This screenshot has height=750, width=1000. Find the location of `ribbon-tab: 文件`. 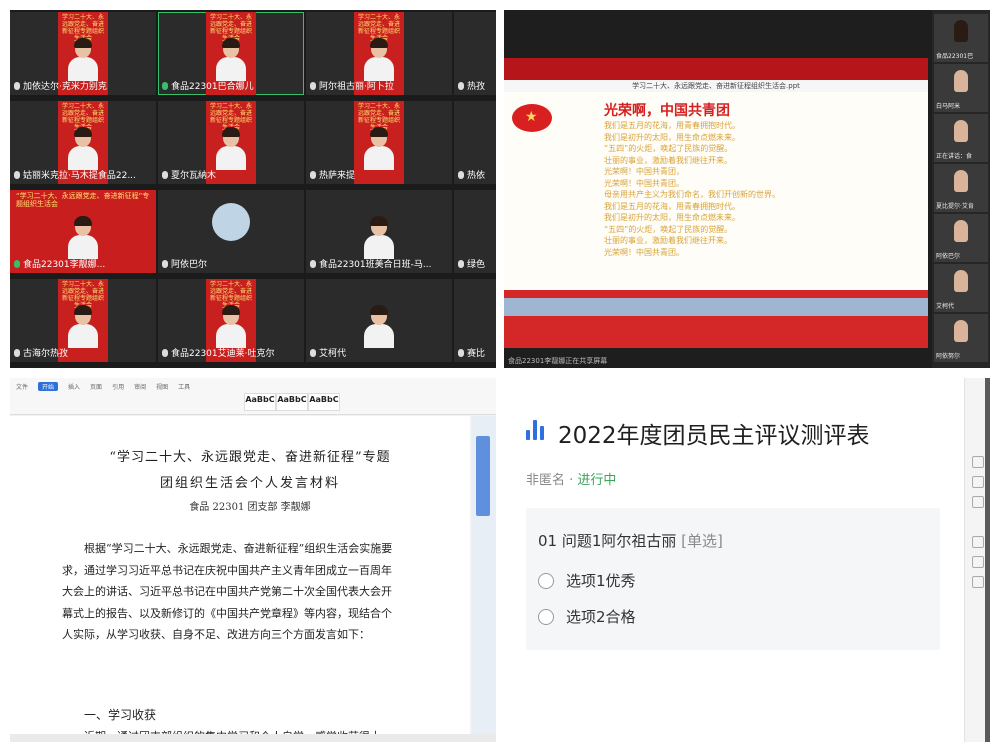

ribbon-tab: 文件 is located at coordinates (22, 386).